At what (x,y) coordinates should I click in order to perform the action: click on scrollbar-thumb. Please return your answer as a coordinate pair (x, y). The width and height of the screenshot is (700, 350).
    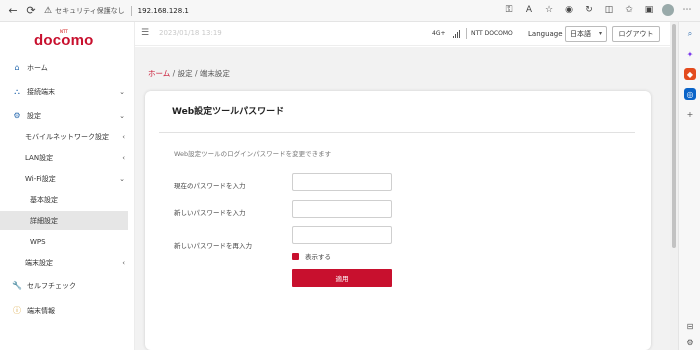
    Looking at the image, I should click on (674, 136).